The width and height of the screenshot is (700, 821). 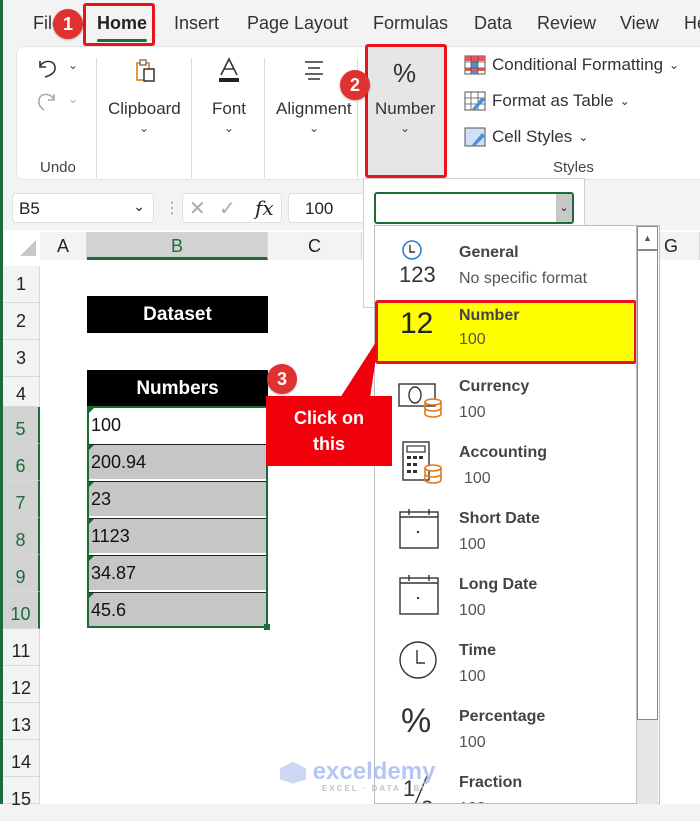 I want to click on dataset-title-cell: Dataset, so click(x=177, y=314).